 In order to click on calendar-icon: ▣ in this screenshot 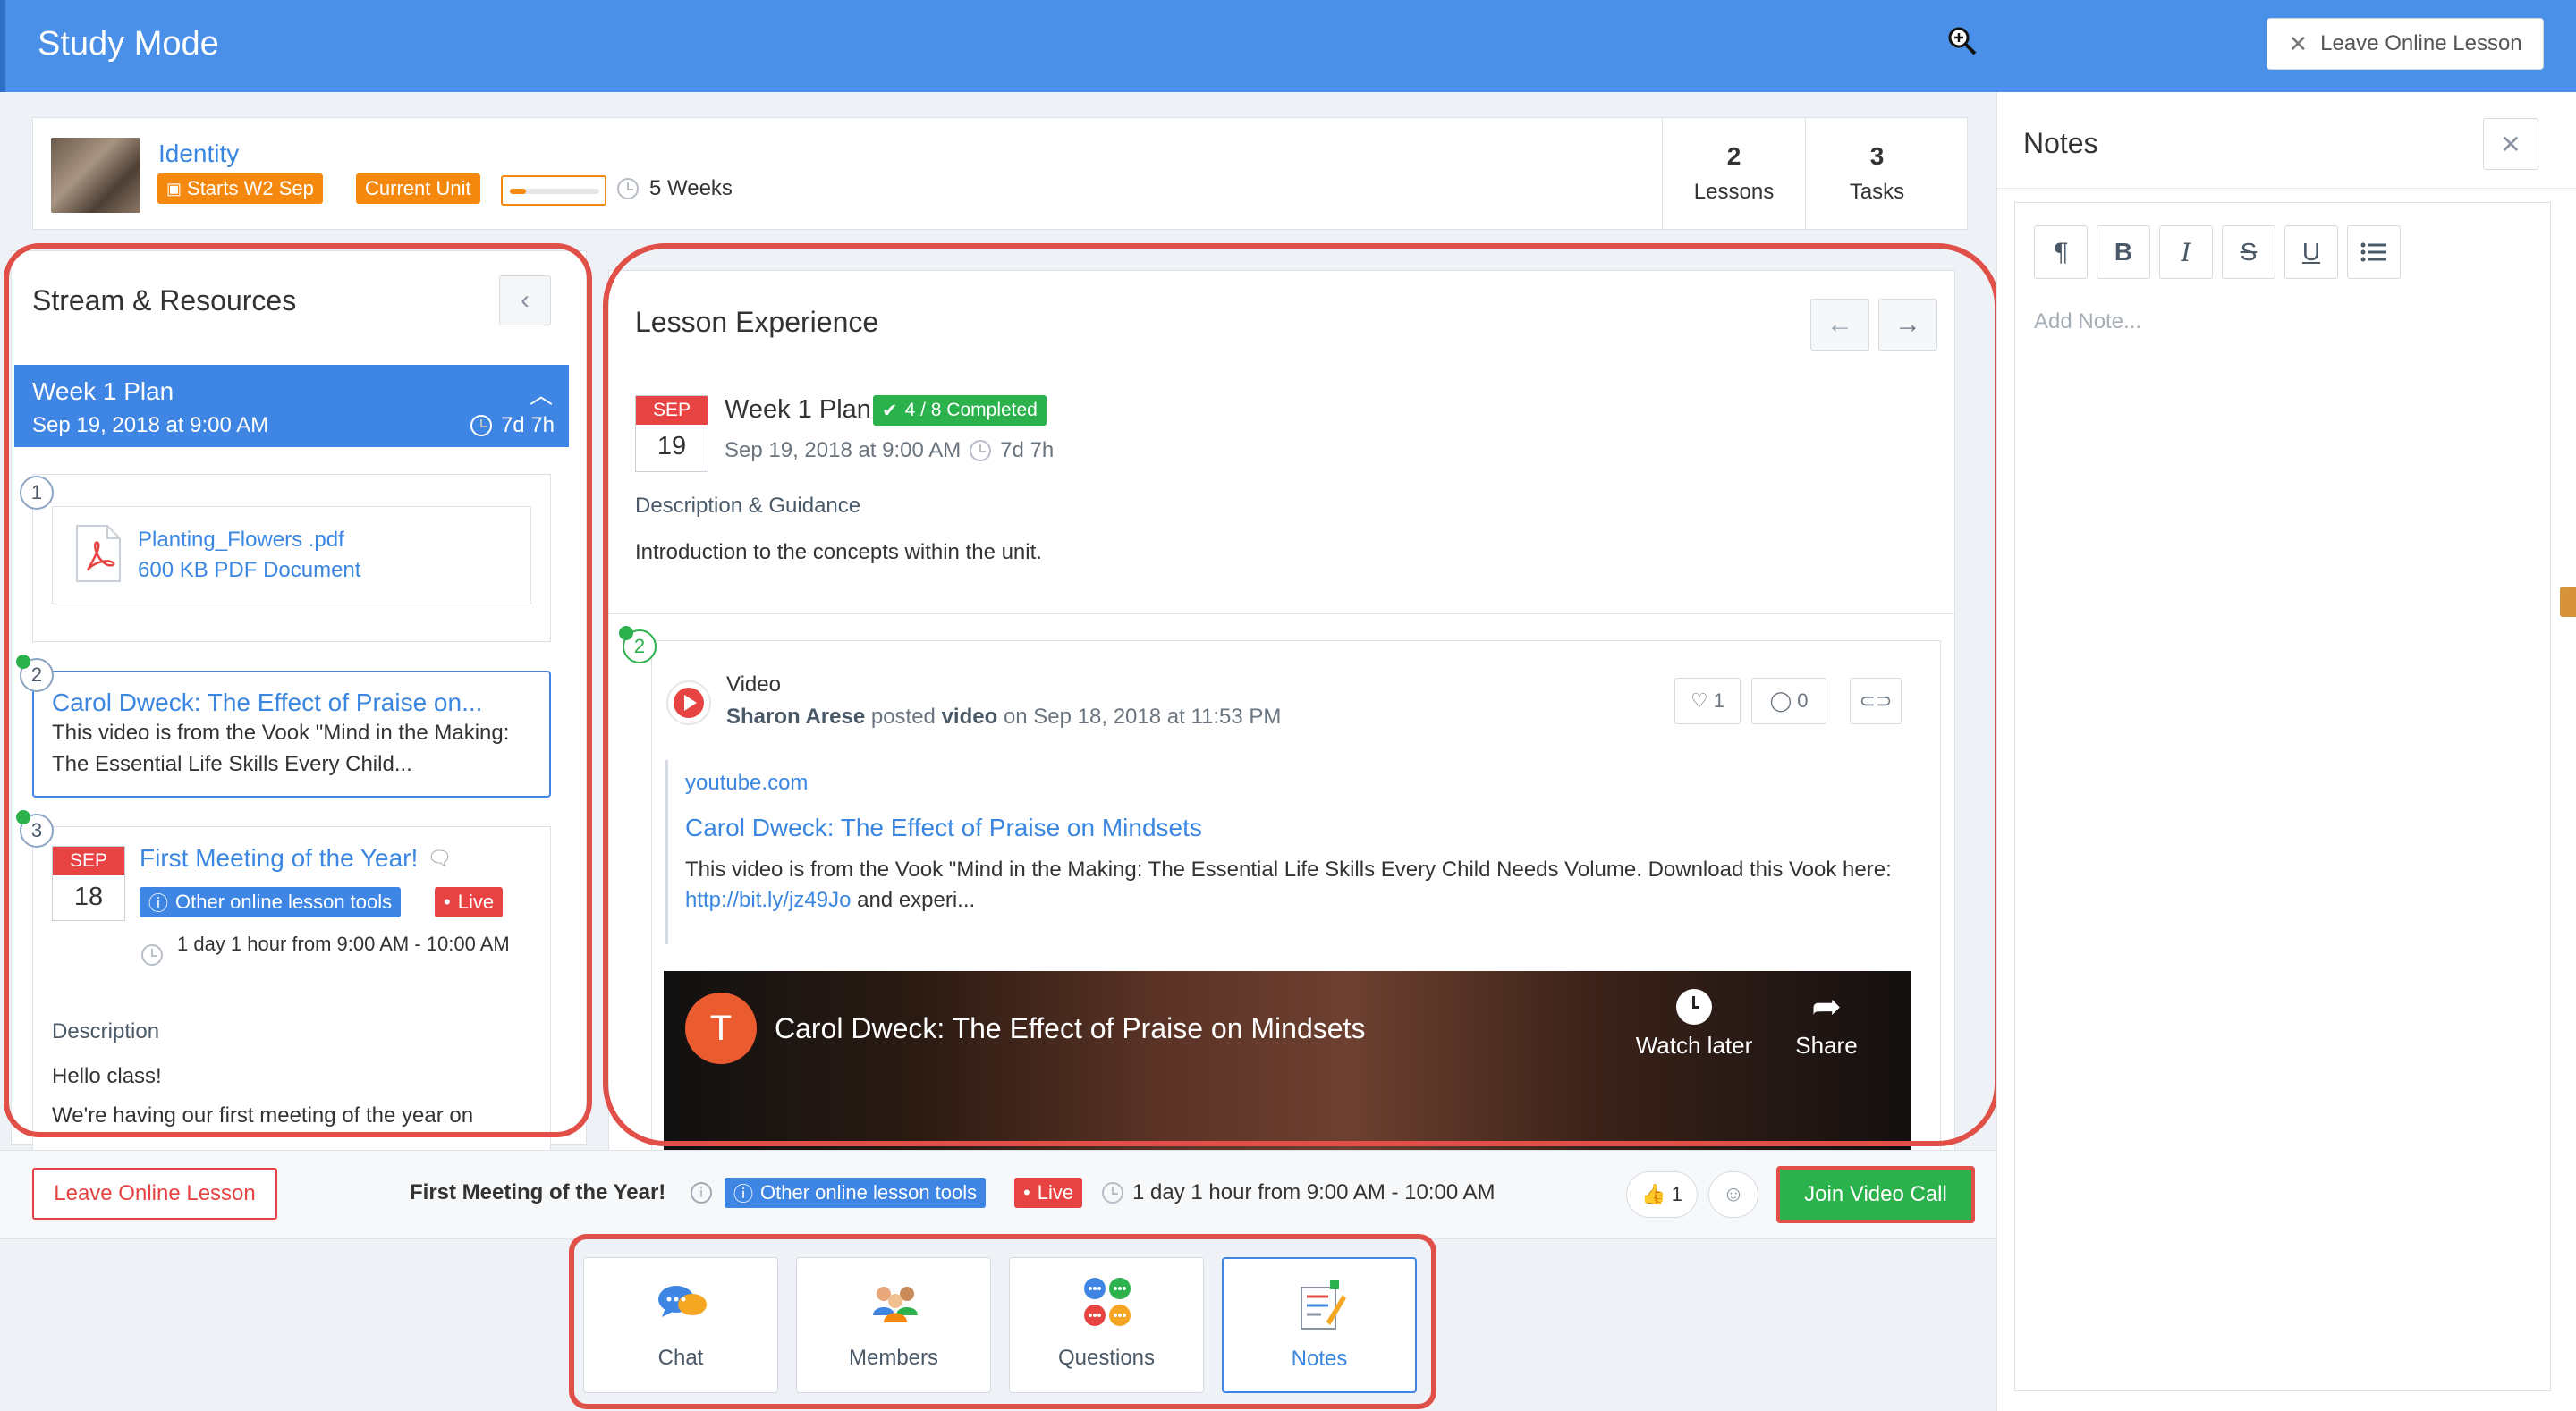, I will do `click(174, 189)`.